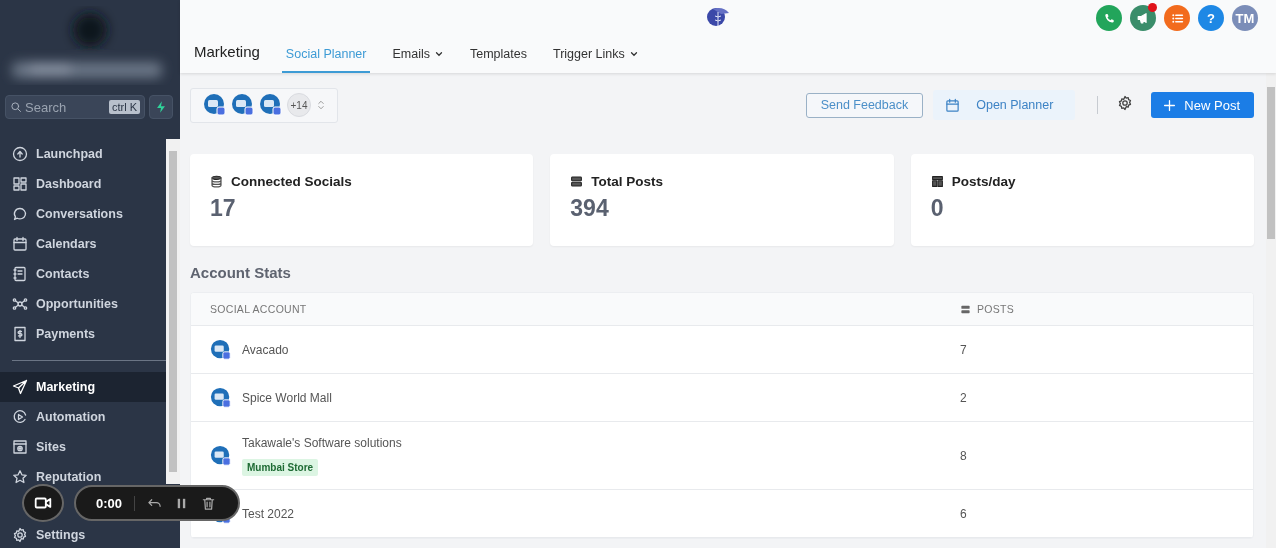 This screenshot has width=1276, height=548. Describe the element at coordinates (83, 334) in the screenshot. I see `sidebar-item: Payments` at that location.